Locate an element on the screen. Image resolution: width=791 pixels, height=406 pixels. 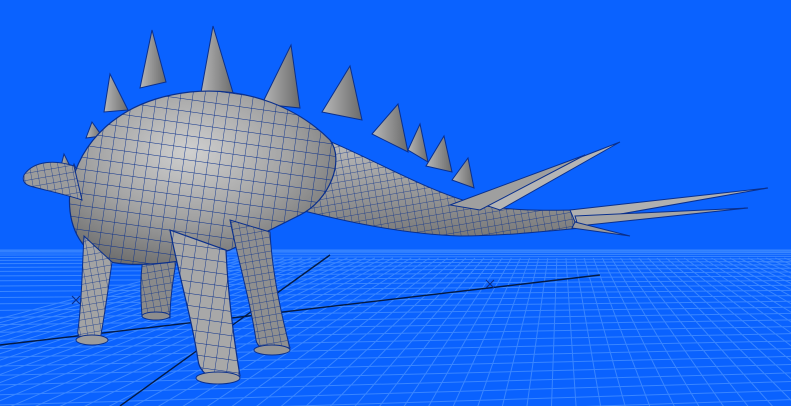
far-hind-leg-right-mesh is located at coordinates (260, 286).